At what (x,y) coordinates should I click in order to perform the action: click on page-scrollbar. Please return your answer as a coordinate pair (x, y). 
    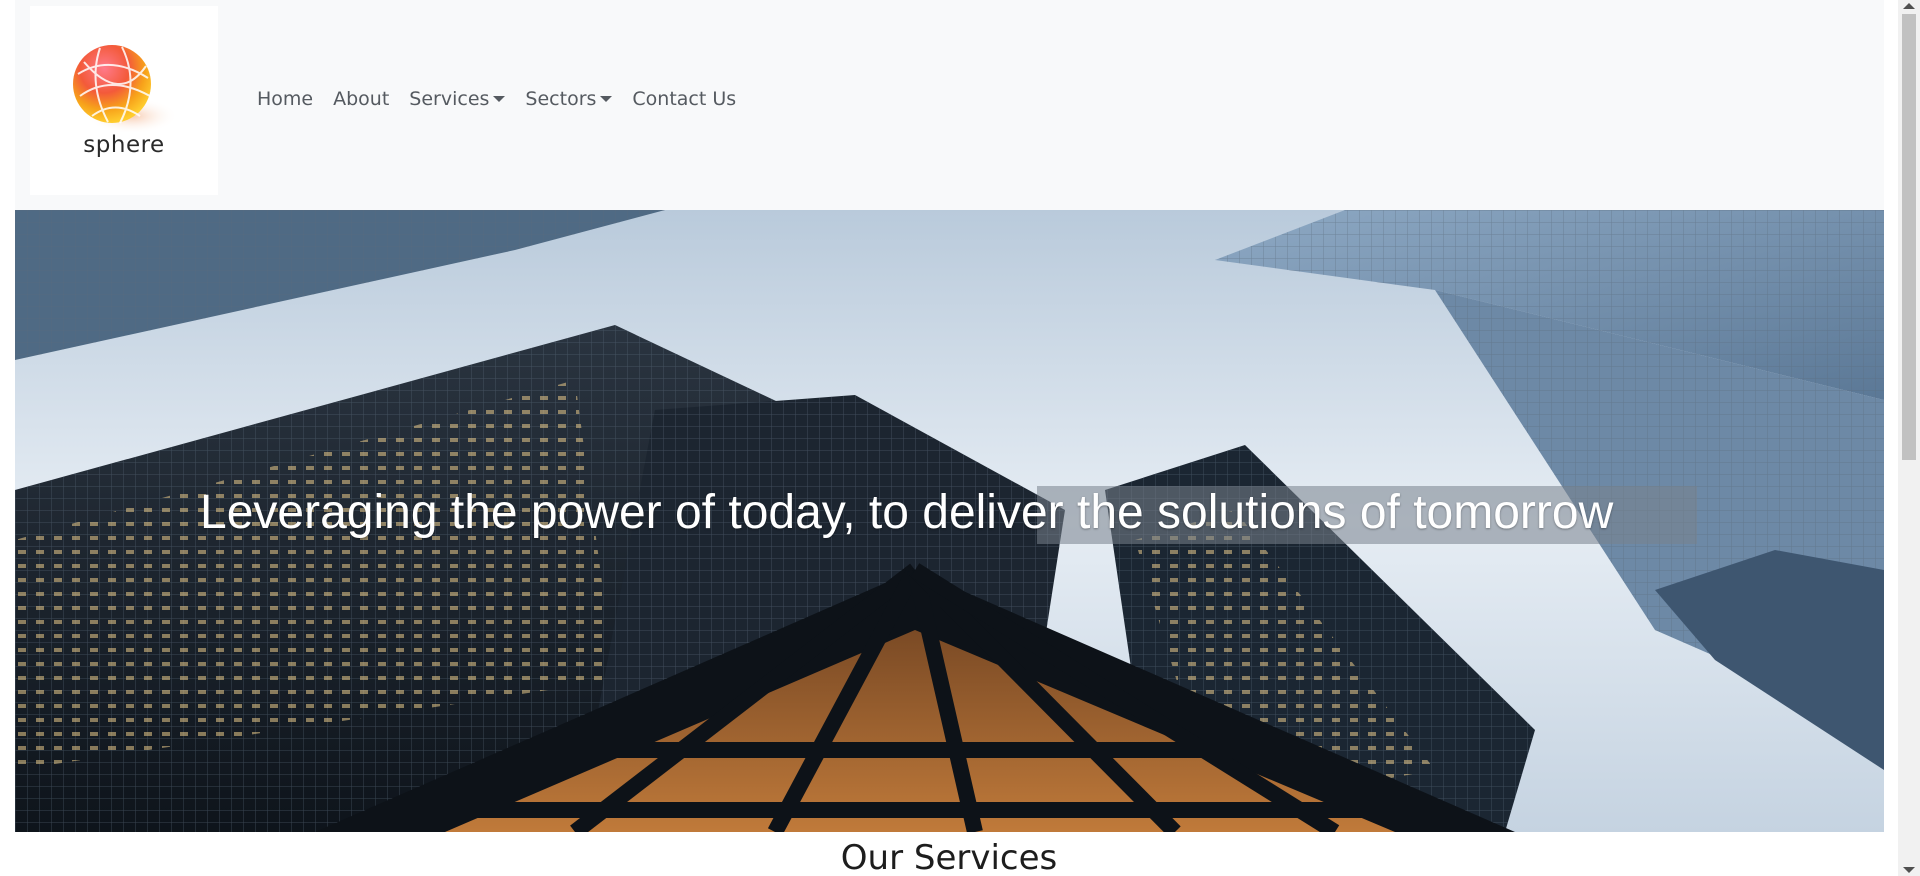
    Looking at the image, I should click on (1909, 438).